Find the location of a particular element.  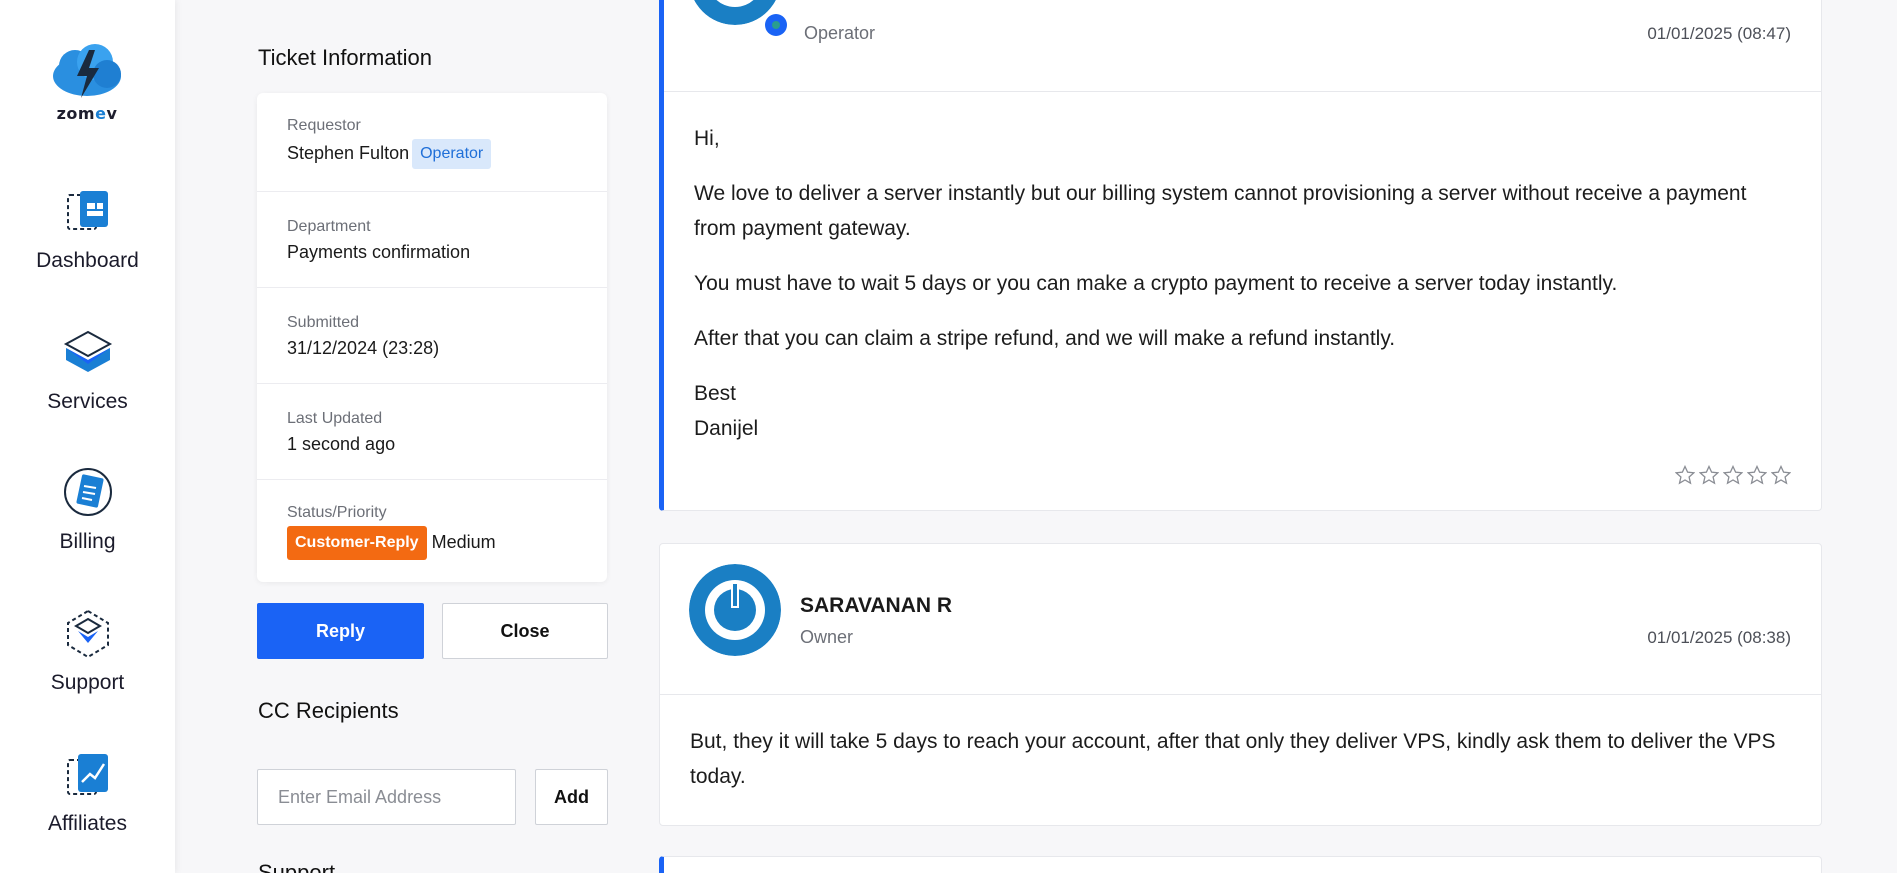

author-role: Owner is located at coordinates (827, 637).